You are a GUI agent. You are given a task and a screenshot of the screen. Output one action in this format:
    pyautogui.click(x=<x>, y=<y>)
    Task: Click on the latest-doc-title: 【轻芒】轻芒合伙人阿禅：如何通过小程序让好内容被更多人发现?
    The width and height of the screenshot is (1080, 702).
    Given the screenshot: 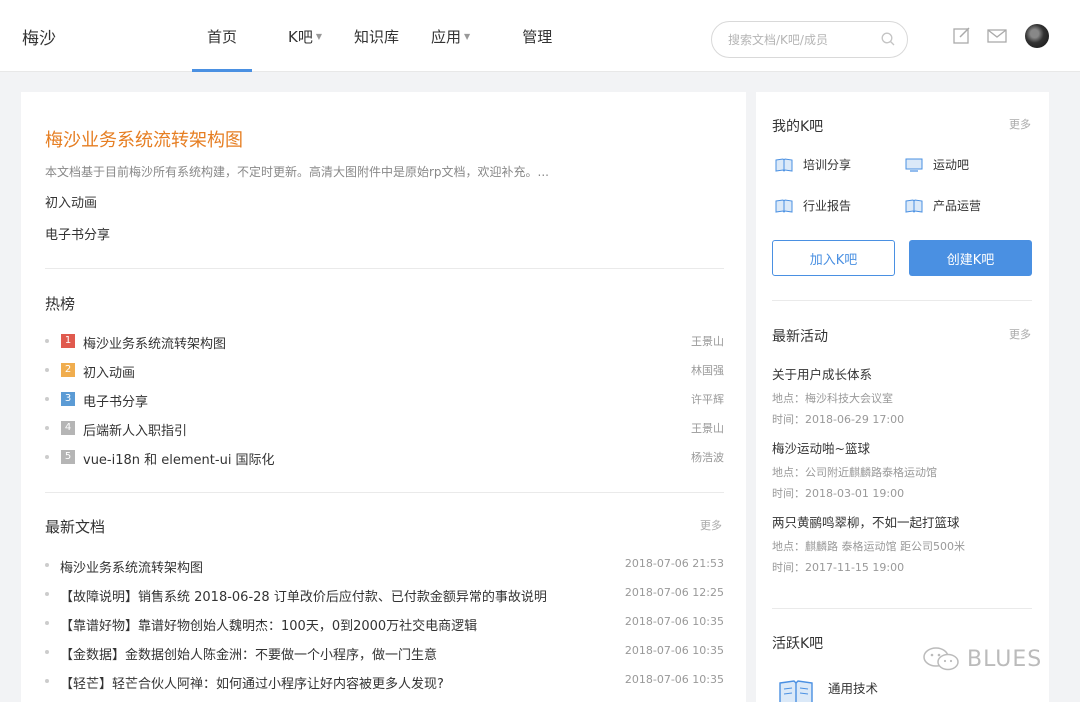 What is the action you would take?
    pyautogui.click(x=252, y=682)
    